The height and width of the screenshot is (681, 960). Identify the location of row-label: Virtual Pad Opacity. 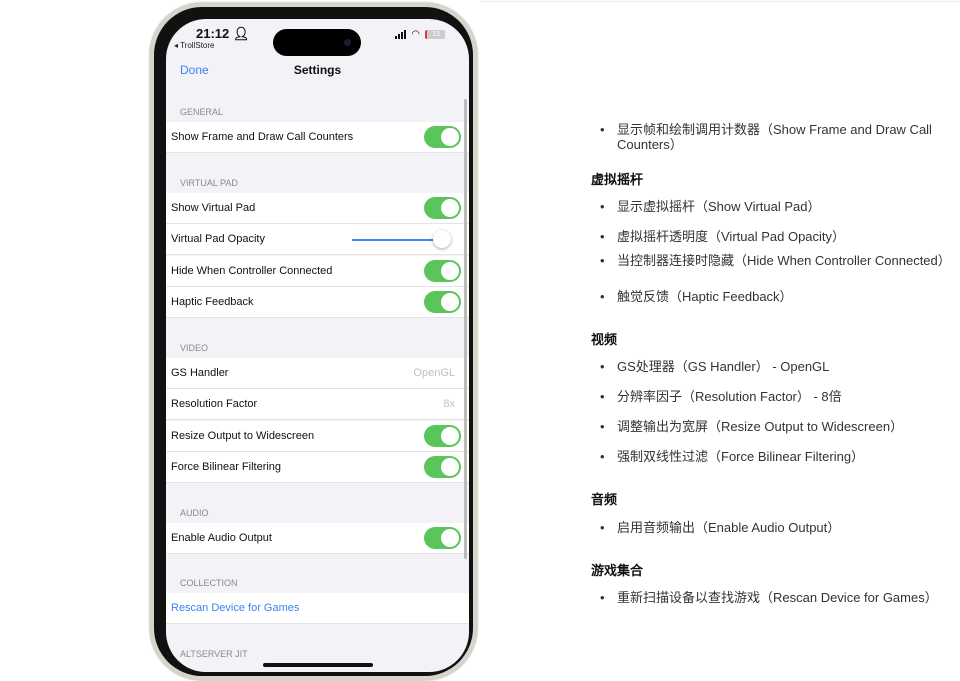
(218, 239).